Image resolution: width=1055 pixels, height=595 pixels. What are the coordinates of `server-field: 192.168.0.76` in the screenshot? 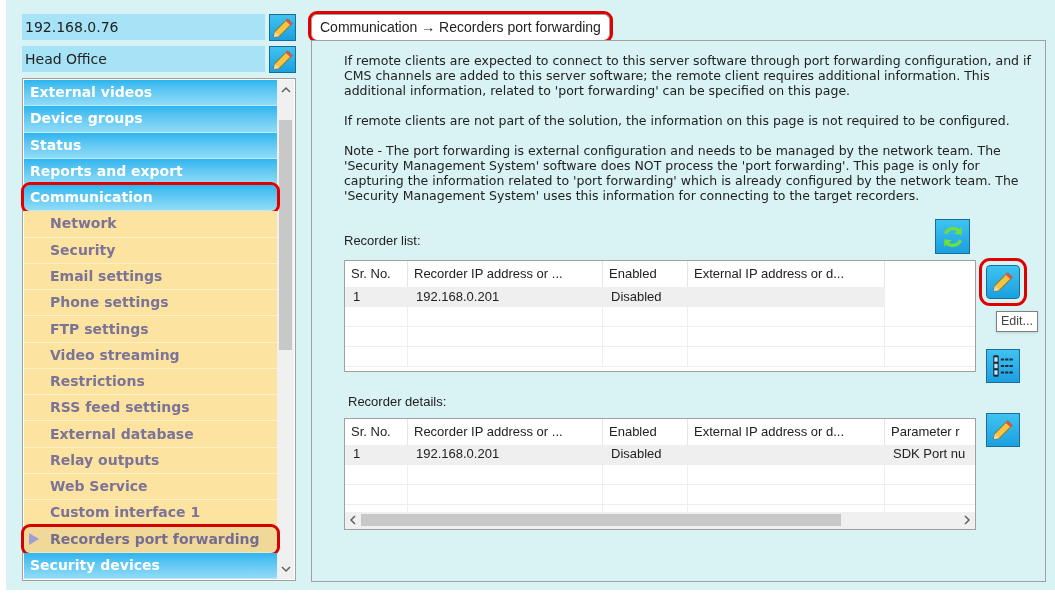 It's located at (143, 27).